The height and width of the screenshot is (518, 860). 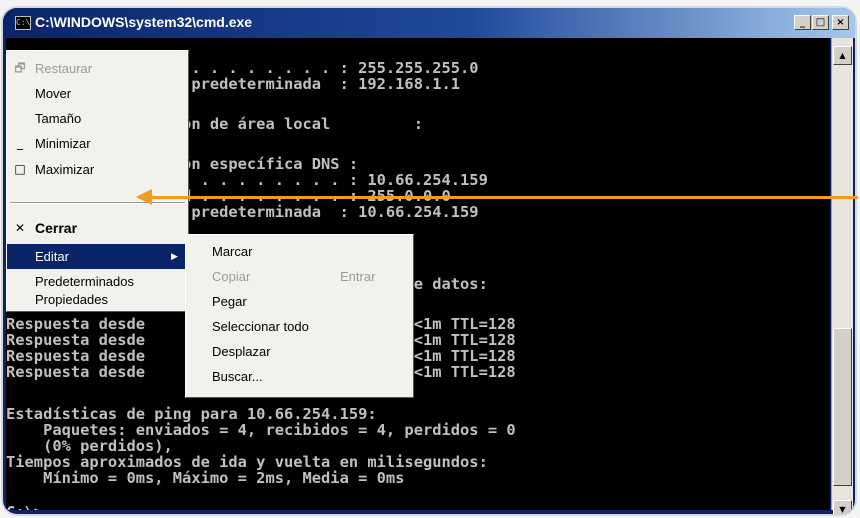 What do you see at coordinates (299, 351) in the screenshot?
I see `submenu-item-scroll: Desplazar` at bounding box center [299, 351].